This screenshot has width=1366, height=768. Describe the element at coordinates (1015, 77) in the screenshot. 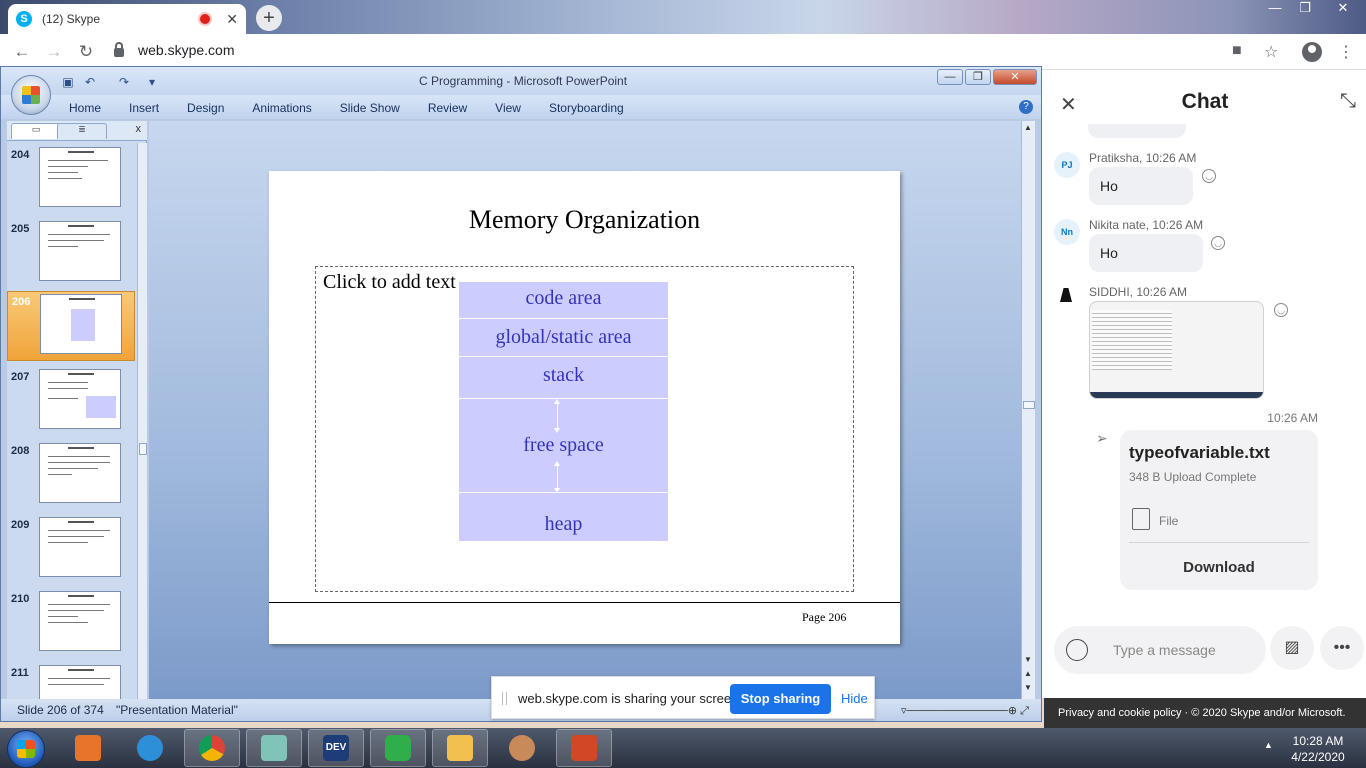

I see `ppt-close-button: ✕` at that location.